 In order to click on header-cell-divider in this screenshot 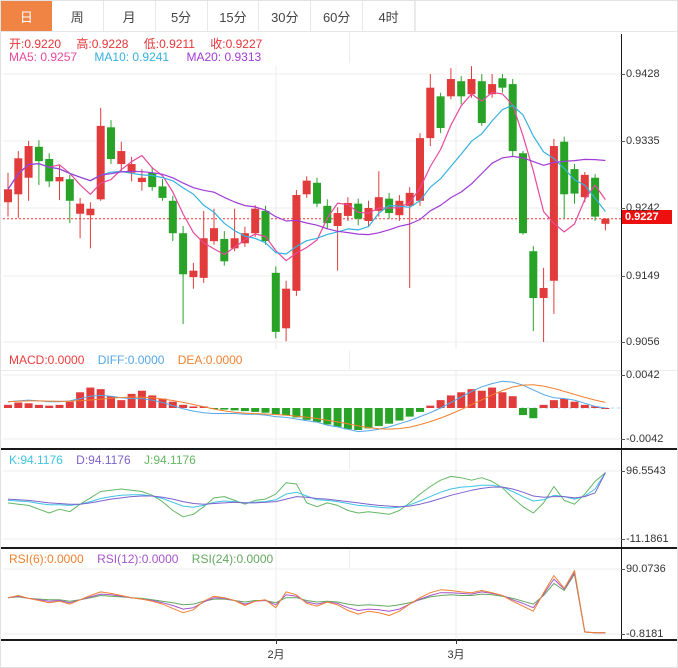, I will do `click(349, 47)`.